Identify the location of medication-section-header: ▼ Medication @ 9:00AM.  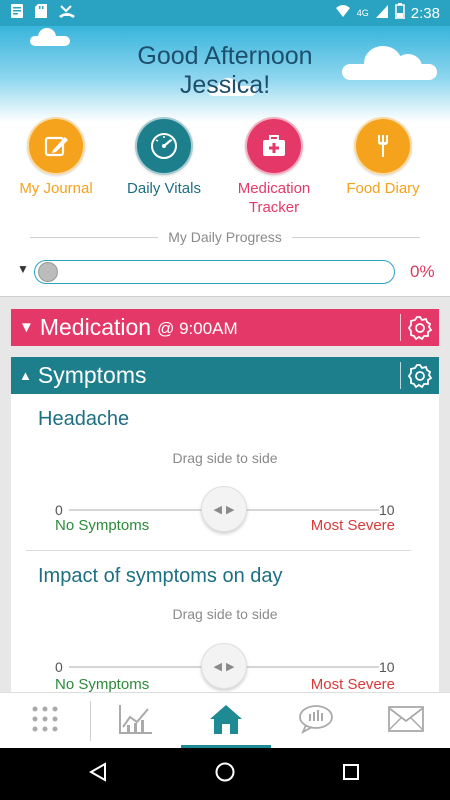
(225, 327).